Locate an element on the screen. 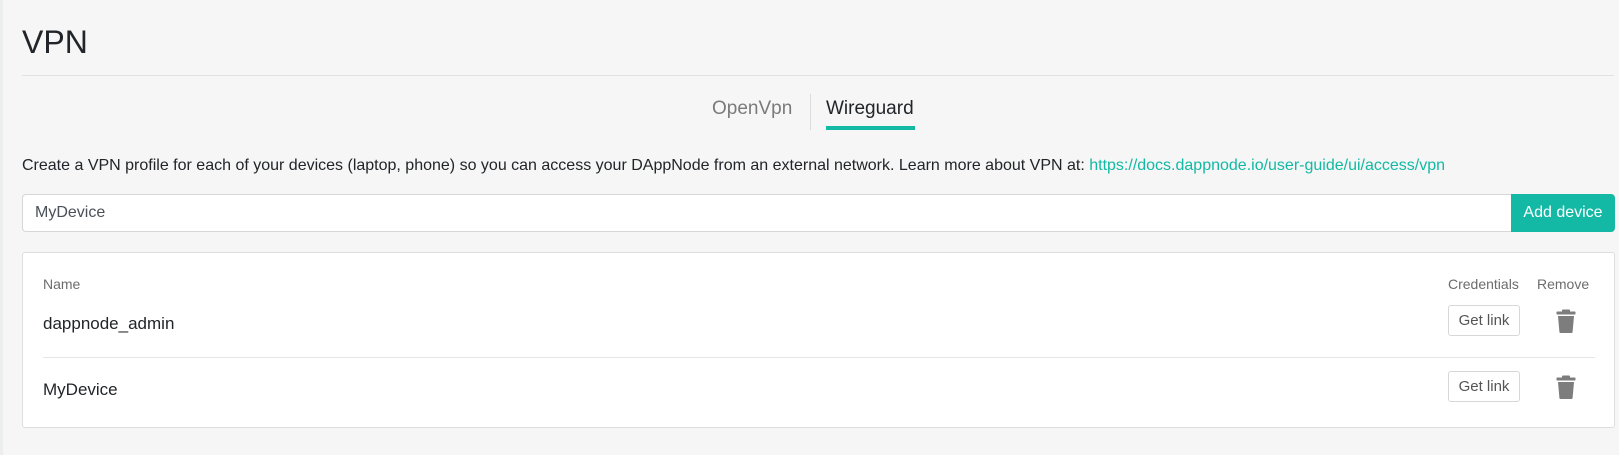 This screenshot has height=455, width=1619. title-divider is located at coordinates (818, 75).